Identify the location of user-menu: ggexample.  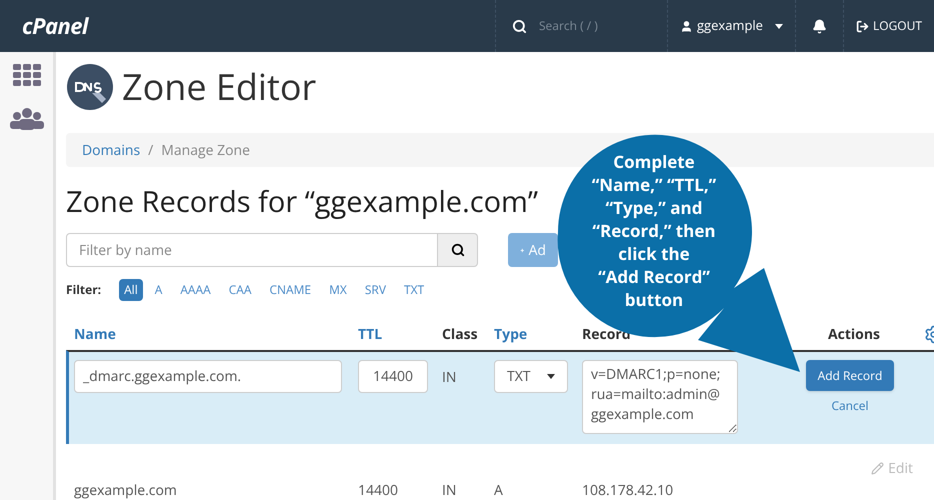
(729, 26).